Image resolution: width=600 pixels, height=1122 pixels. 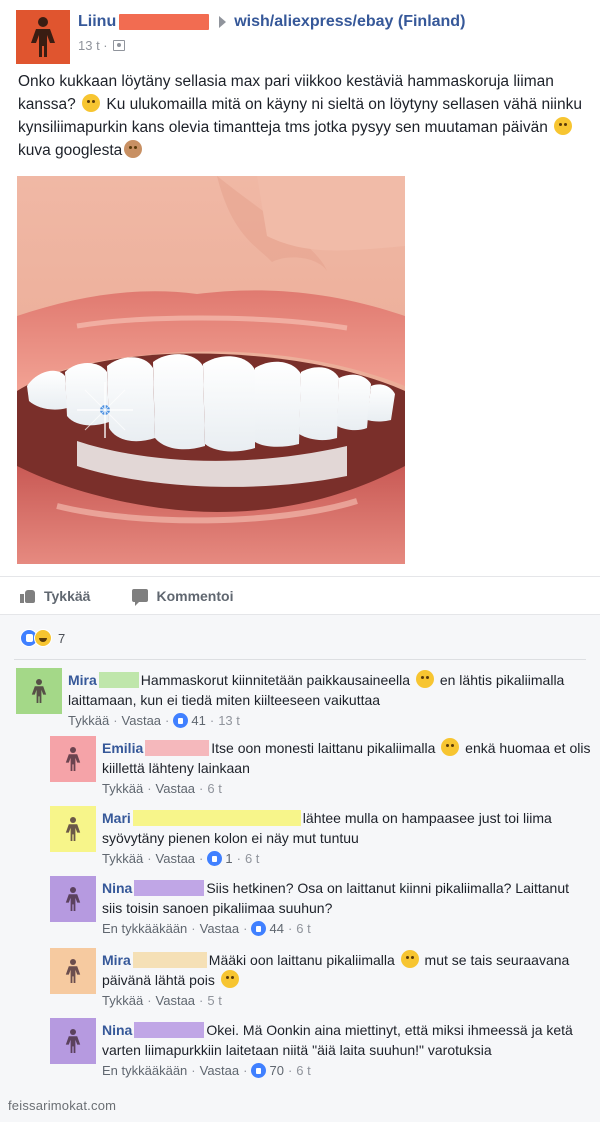 What do you see at coordinates (122, 748) in the screenshot?
I see `commenter-name: Emilia` at bounding box center [122, 748].